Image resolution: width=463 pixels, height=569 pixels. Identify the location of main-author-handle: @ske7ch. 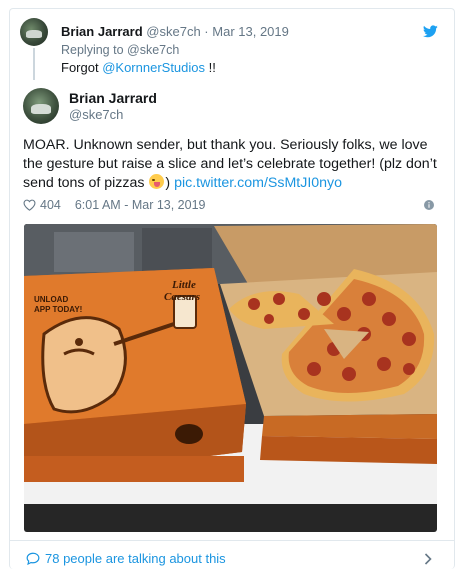
(96, 114).